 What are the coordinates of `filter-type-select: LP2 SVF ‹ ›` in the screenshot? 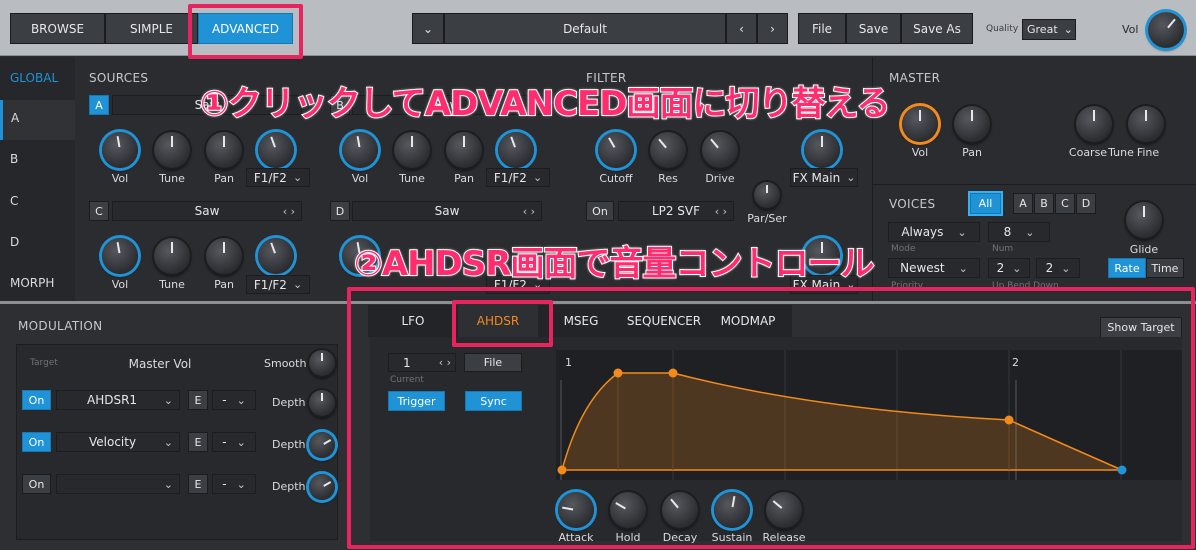 It's located at (676, 211).